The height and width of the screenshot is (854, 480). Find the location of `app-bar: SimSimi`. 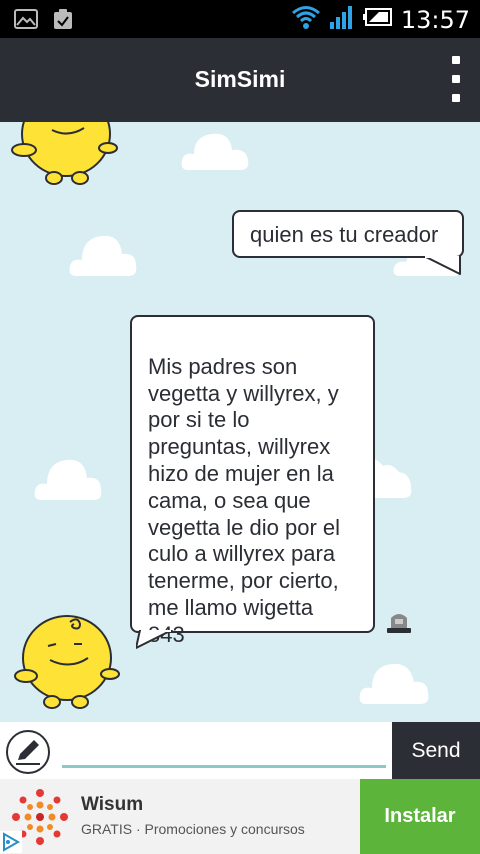

app-bar: SimSimi is located at coordinates (240, 80).